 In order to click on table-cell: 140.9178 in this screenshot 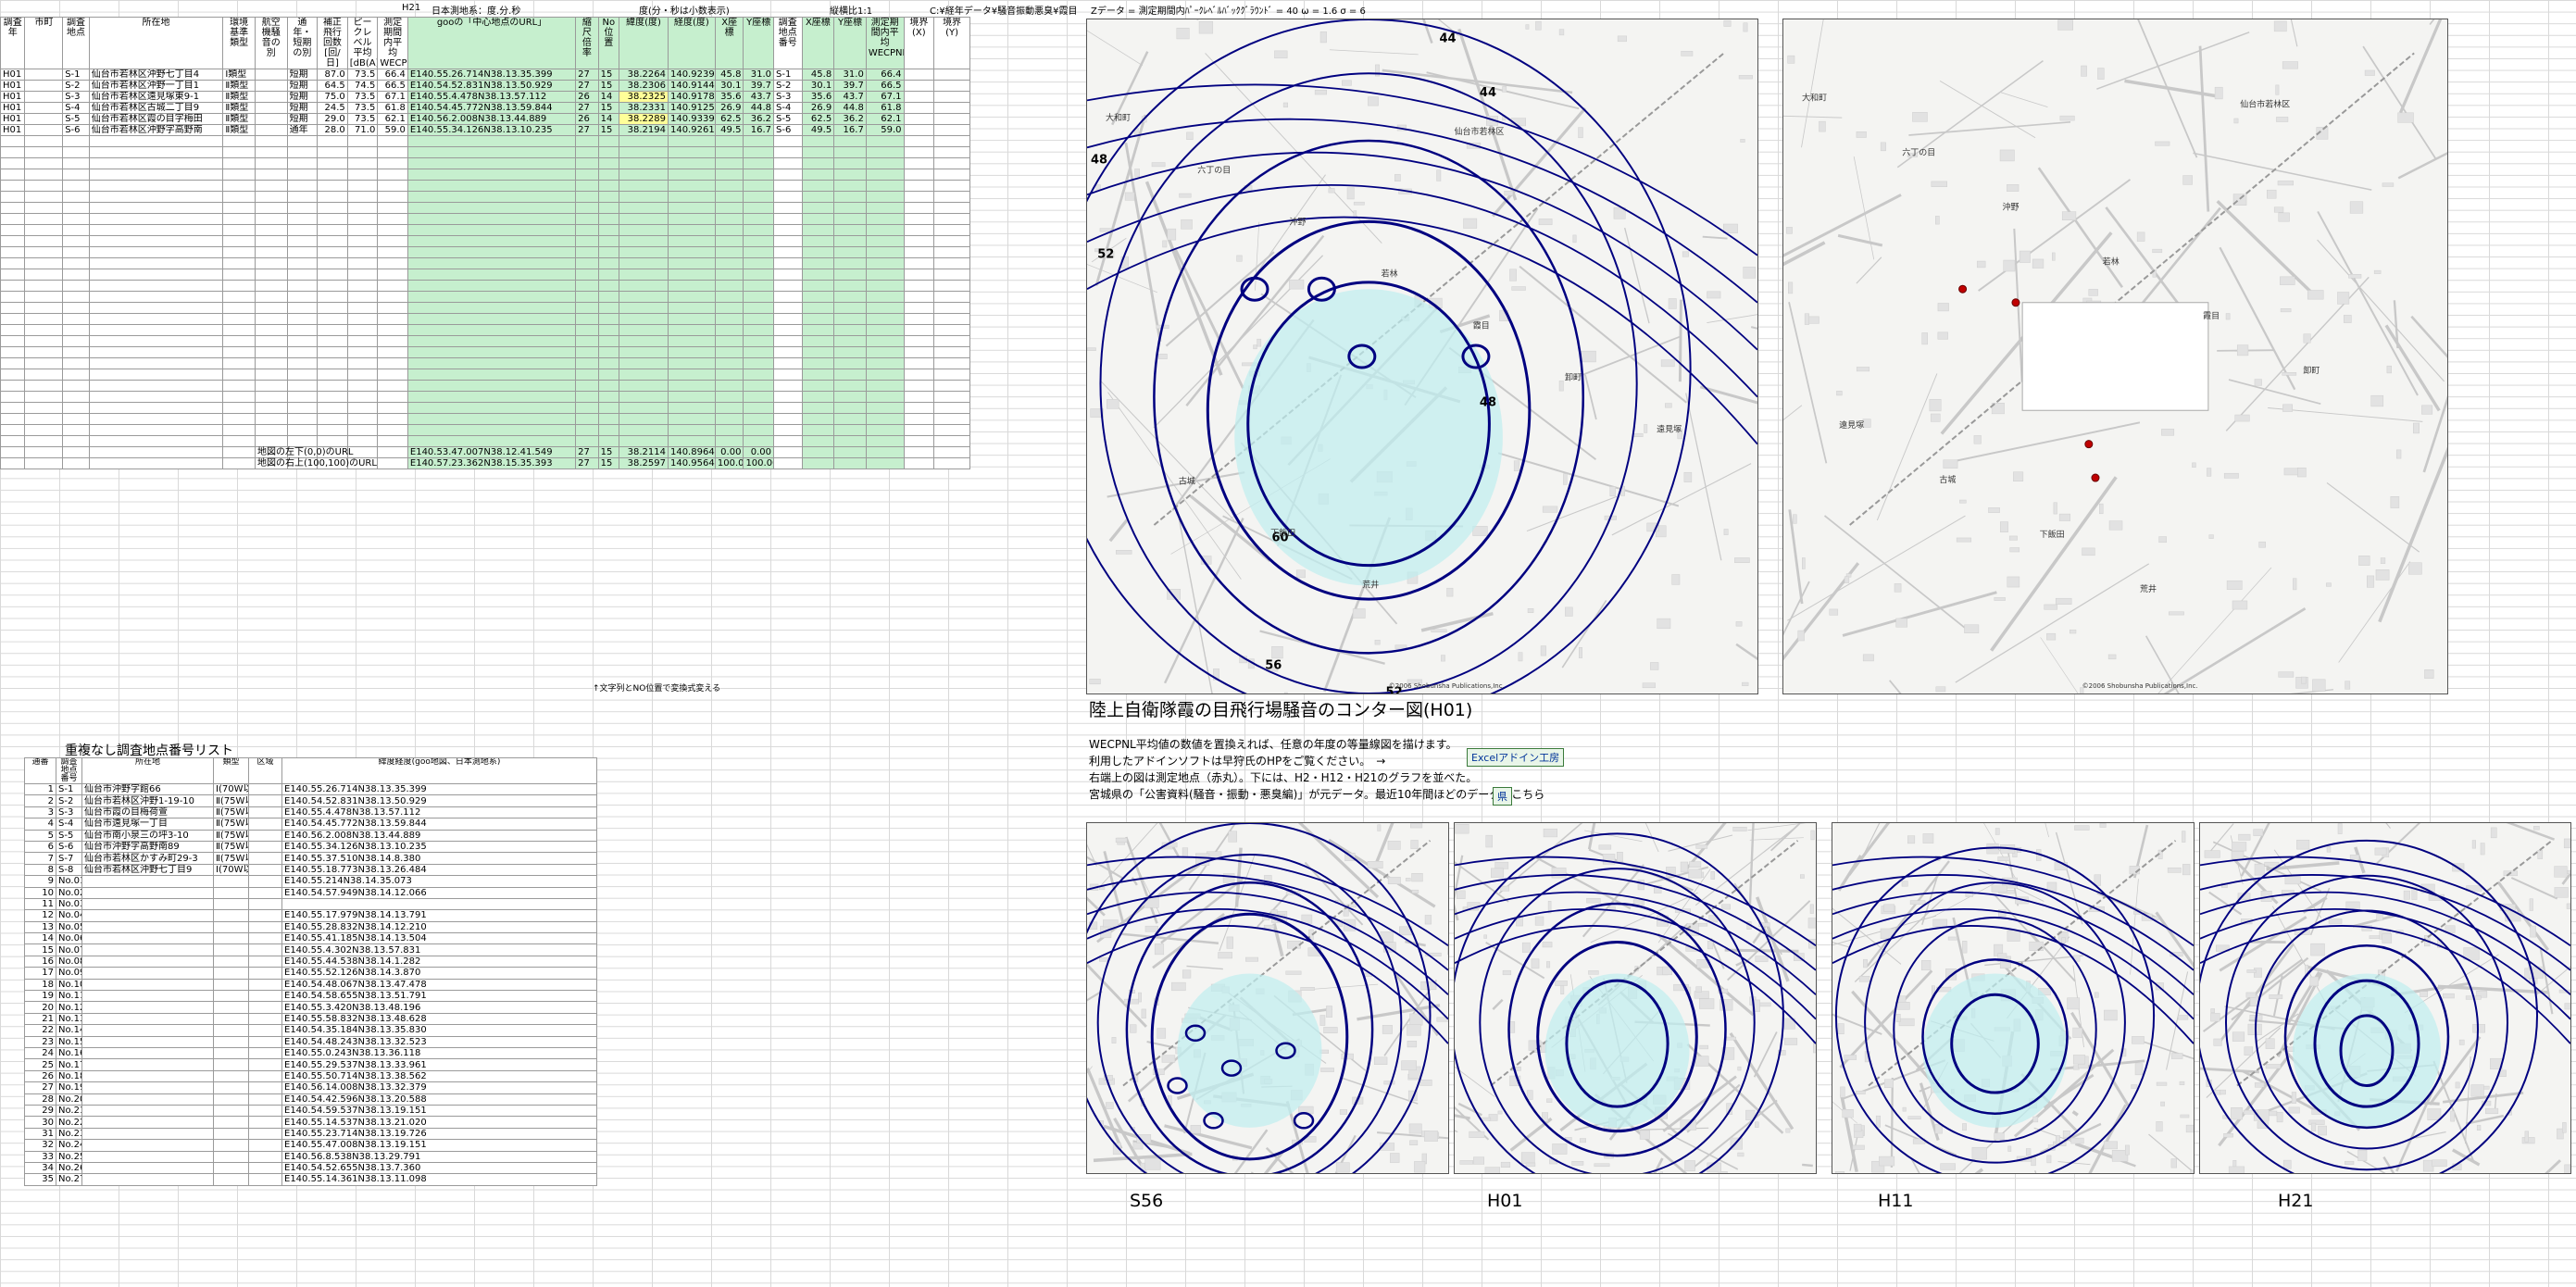, I will do `click(691, 97)`.